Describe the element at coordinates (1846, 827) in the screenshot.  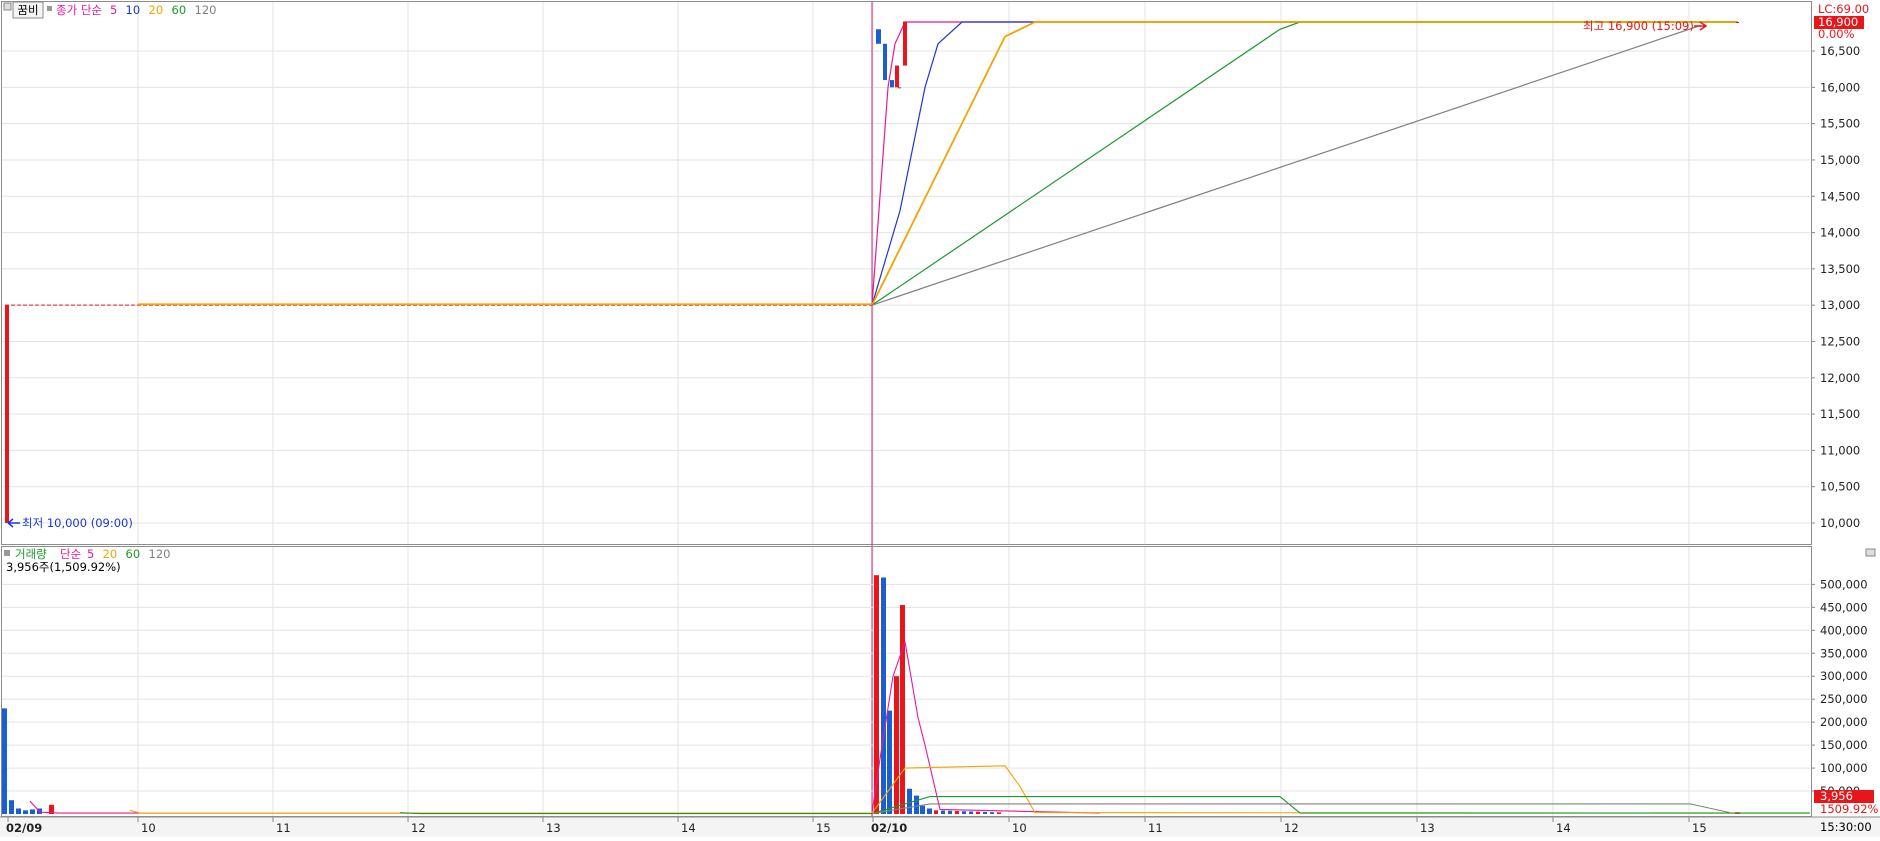
I see `time-readout: 15:30:00` at that location.